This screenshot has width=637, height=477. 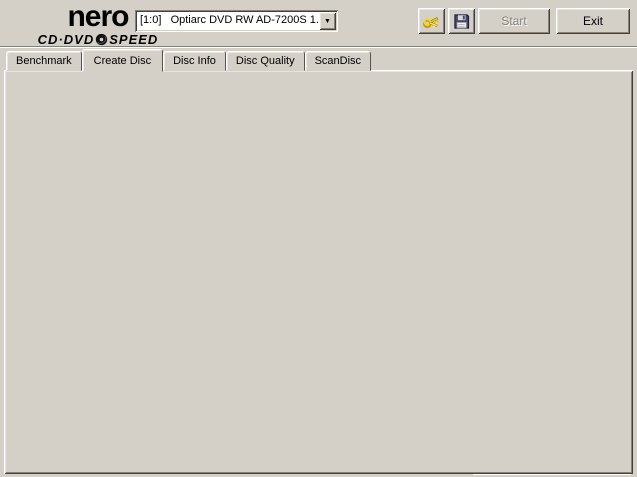 I want to click on keys-icon, so click(x=431, y=21).